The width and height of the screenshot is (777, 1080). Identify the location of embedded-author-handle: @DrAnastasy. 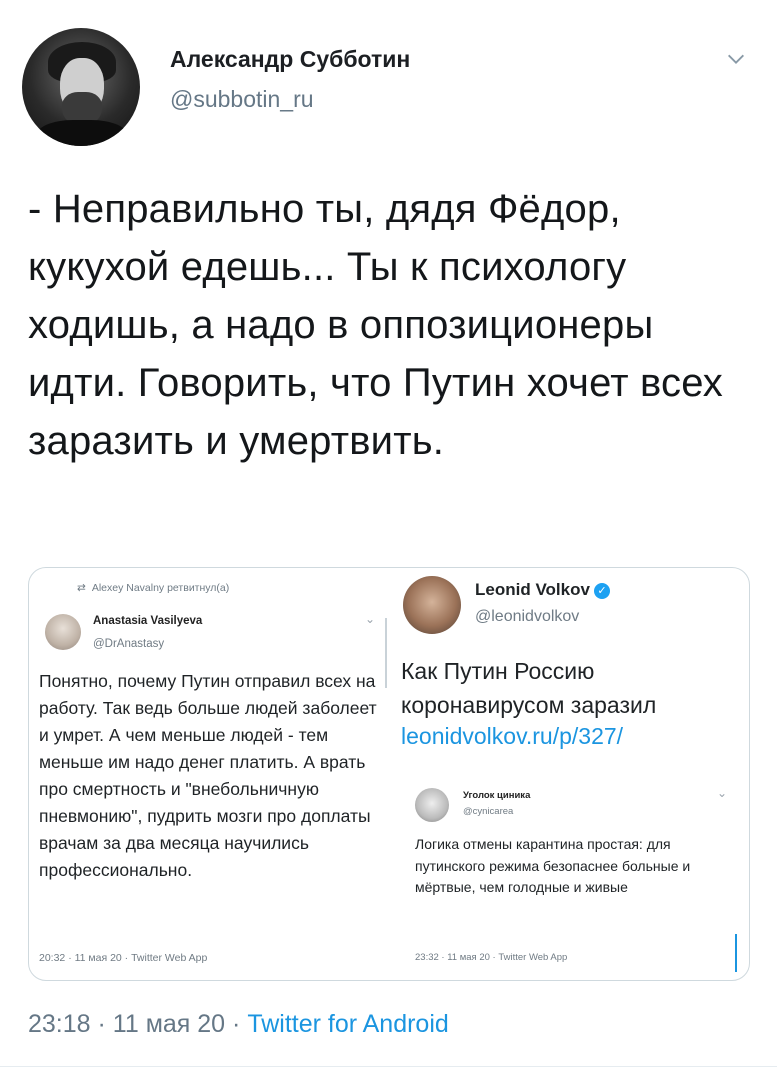
(129, 644).